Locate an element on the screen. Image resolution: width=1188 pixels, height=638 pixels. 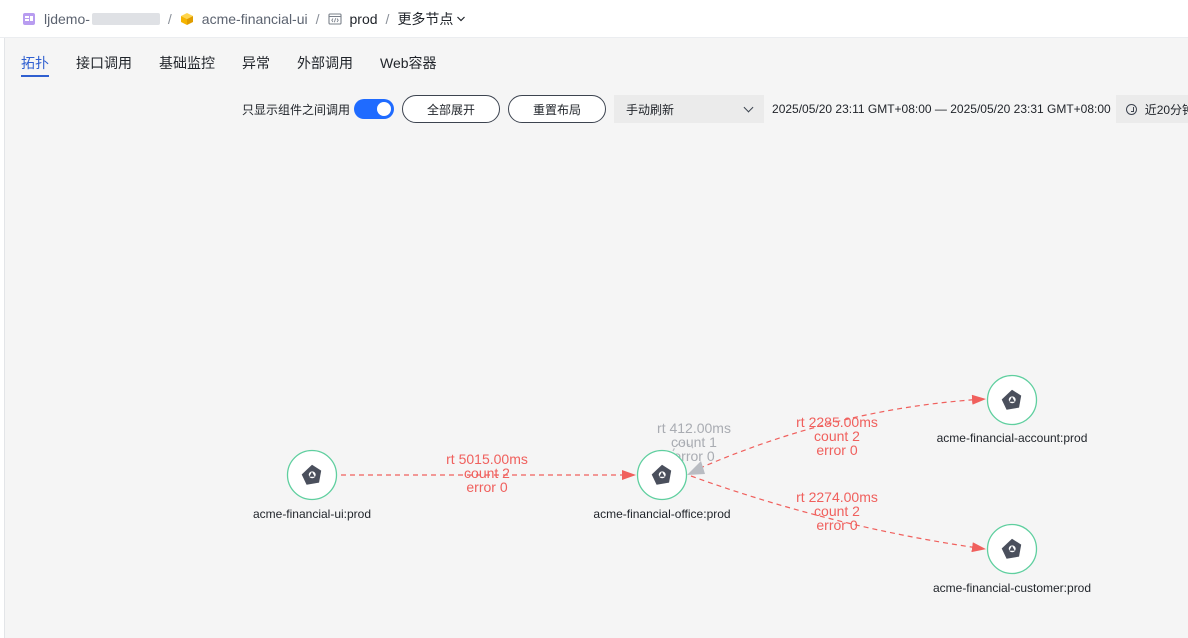
breadcrumb-app: acme-financial-ui is located at coordinates (244, 19).